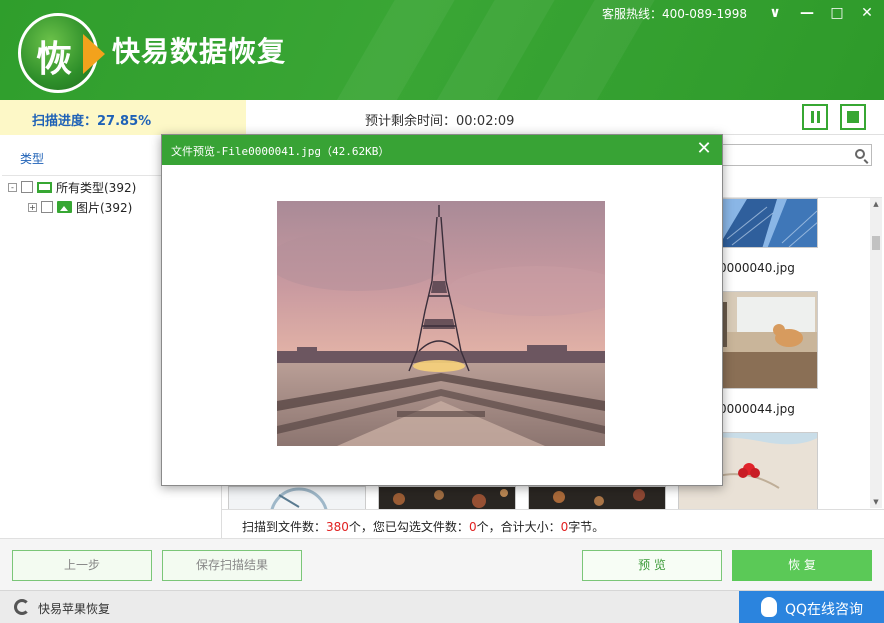 This screenshot has width=884, height=623. What do you see at coordinates (675, 14) in the screenshot?
I see `hotline-text: 客服热线：400-089-1998` at bounding box center [675, 14].